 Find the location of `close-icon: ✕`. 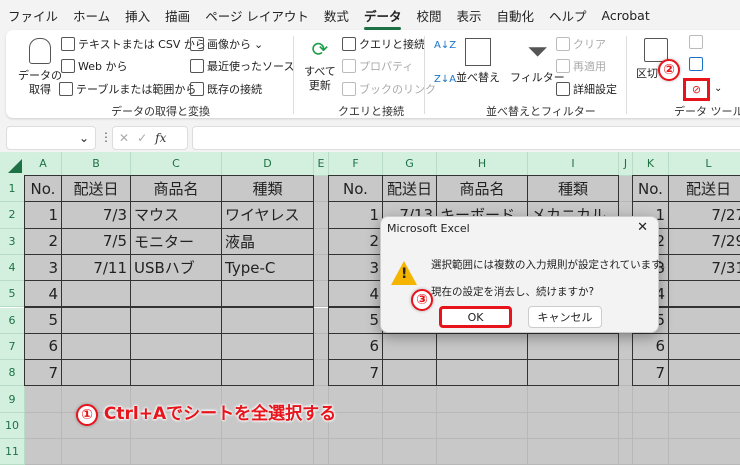

close-icon: ✕ is located at coordinates (642, 227).